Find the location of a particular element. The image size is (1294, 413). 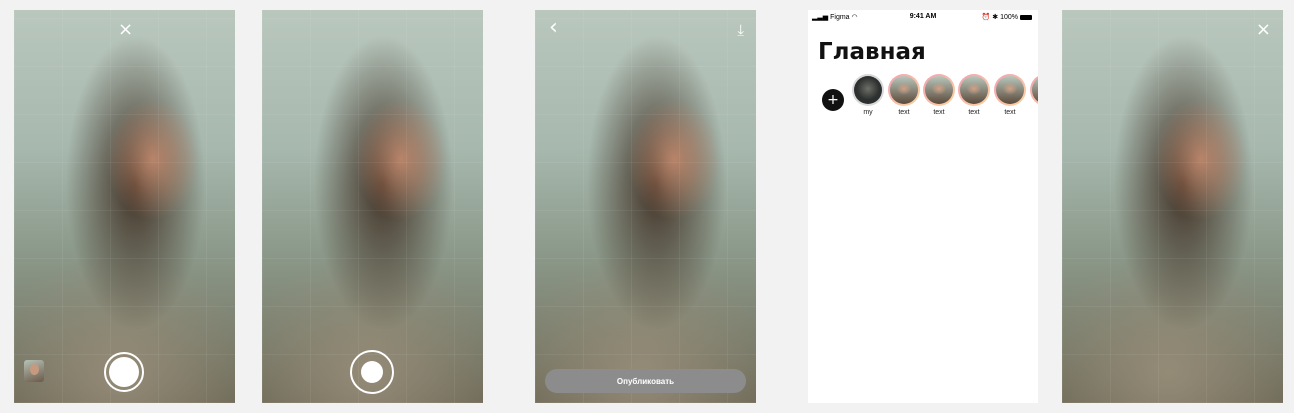

story-my: my is located at coordinates (868, 95).